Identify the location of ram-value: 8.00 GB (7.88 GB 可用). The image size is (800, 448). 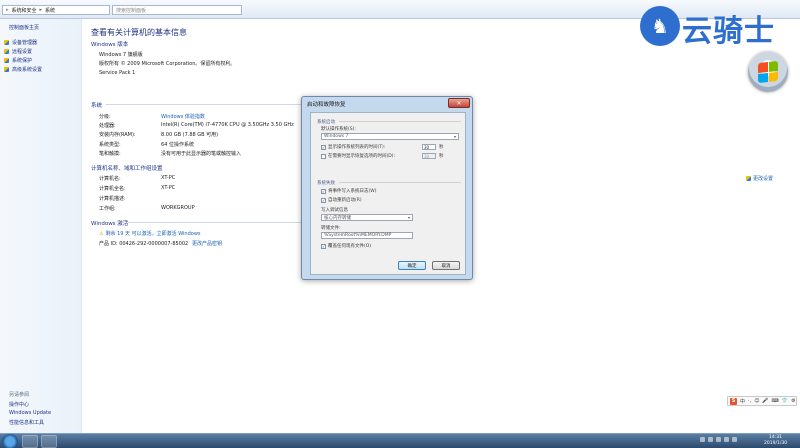
(190, 135).